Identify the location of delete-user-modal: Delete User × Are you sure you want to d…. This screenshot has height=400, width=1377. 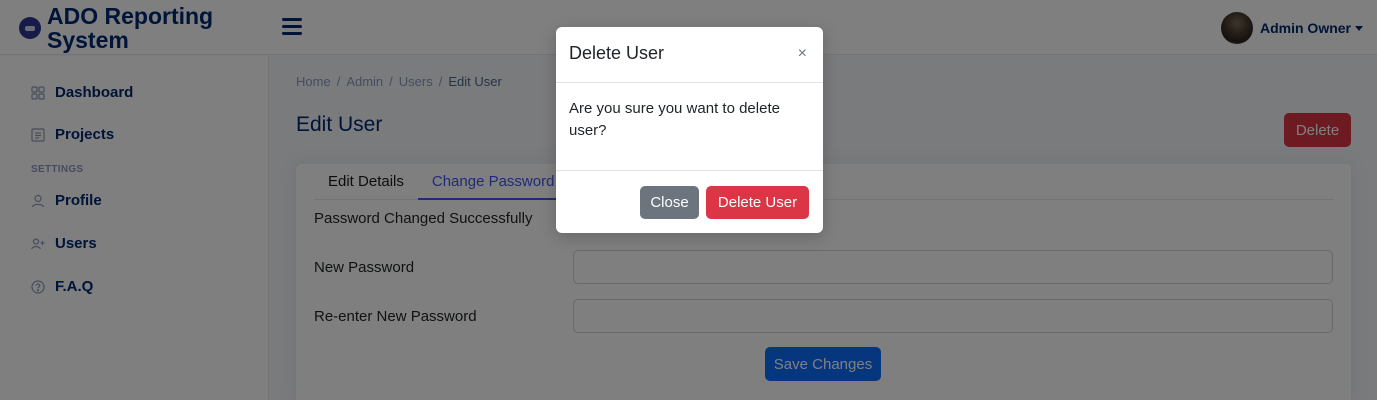
(689, 130).